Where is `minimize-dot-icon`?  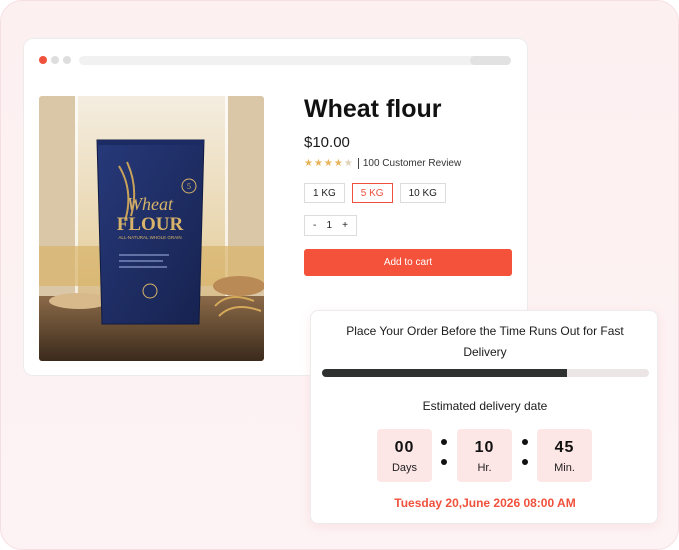 minimize-dot-icon is located at coordinates (55, 60).